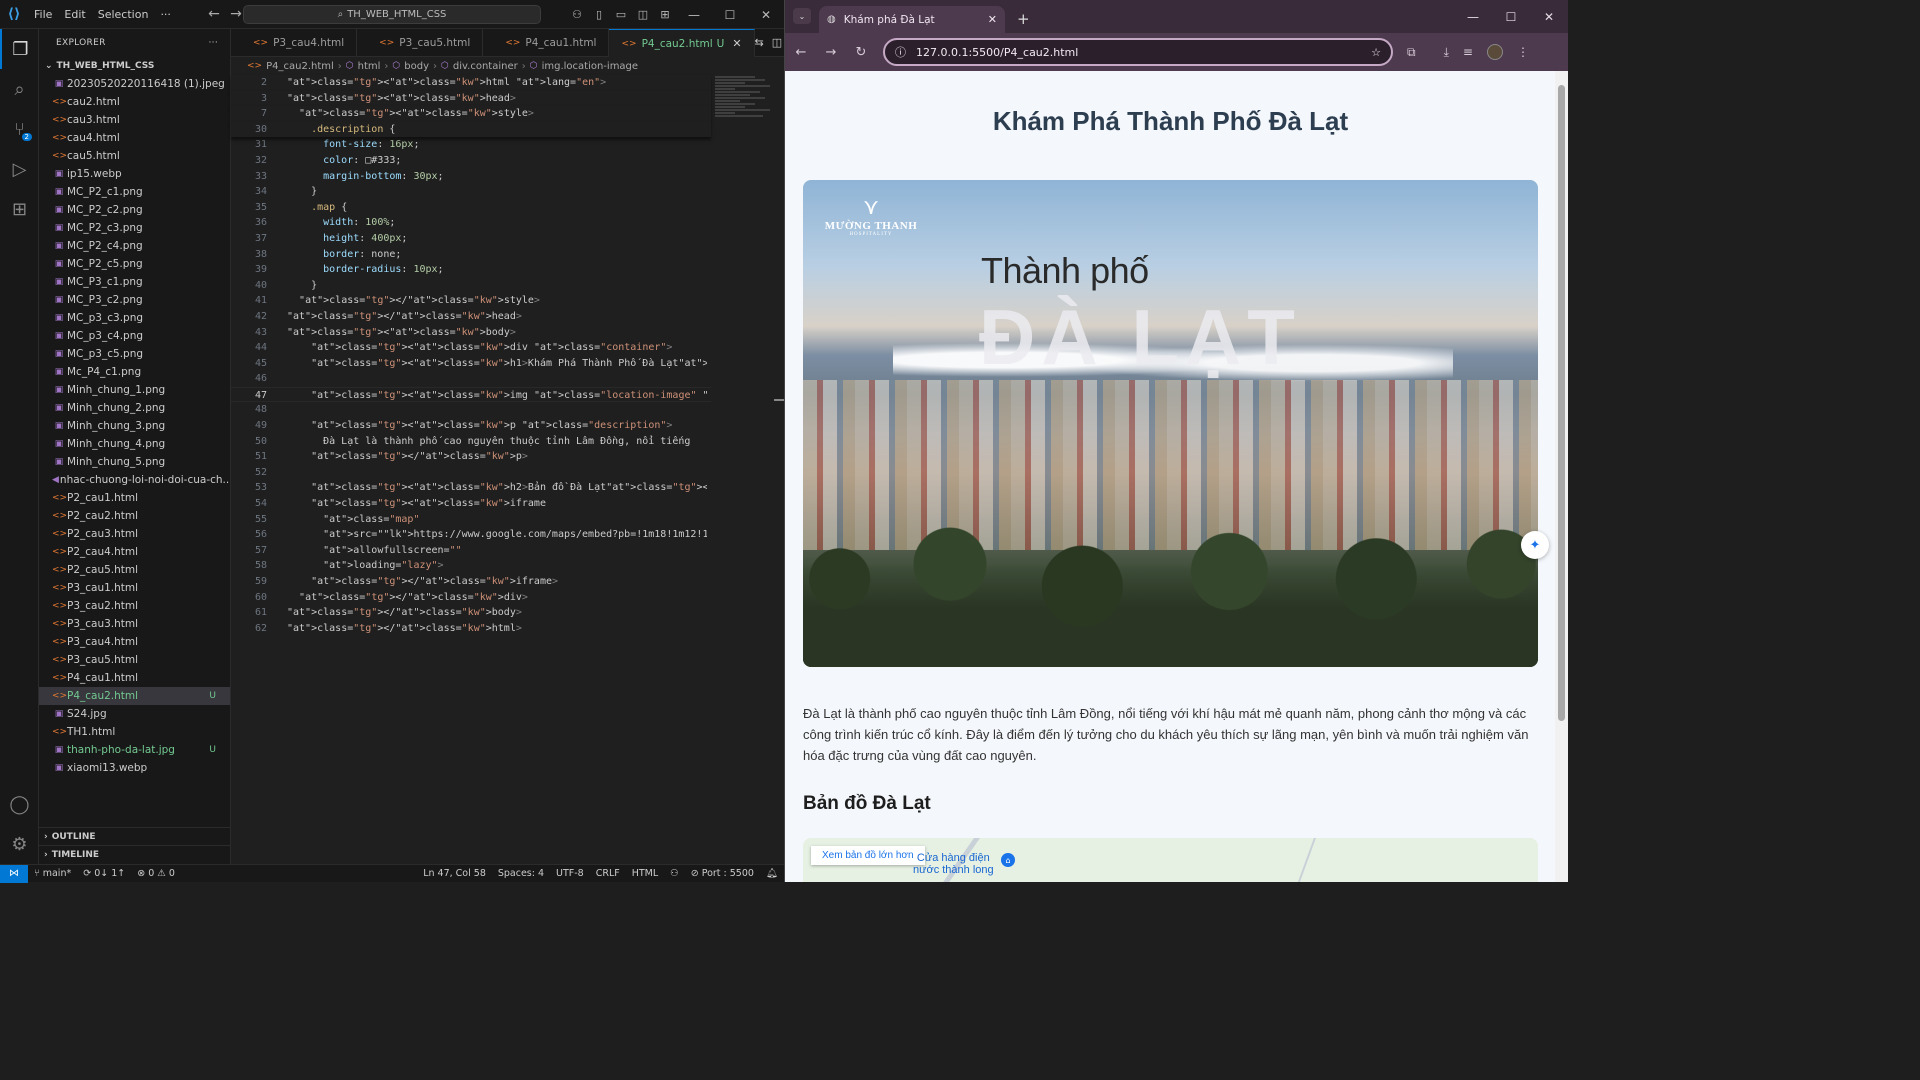  Describe the element at coordinates (1535, 545) in the screenshot. I see `assistant-sparkle-icon: ✦` at that location.